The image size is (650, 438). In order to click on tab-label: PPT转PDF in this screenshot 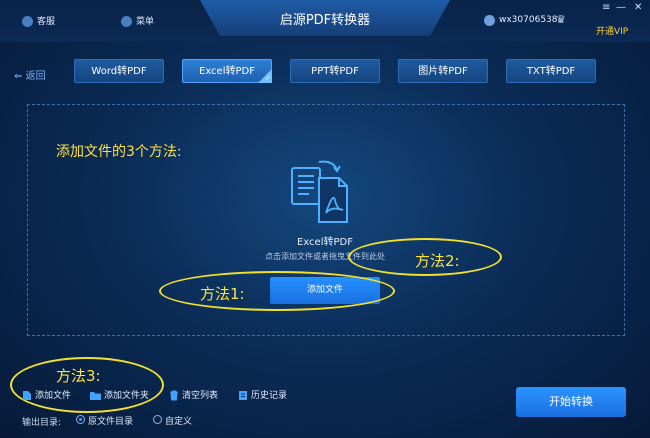, I will do `click(335, 71)`.